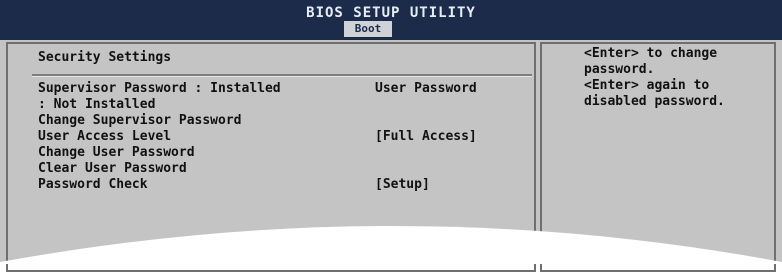 Image resolution: width=782 pixels, height=272 pixels. Describe the element at coordinates (257, 137) in the screenshot. I see `user-access-level-item: User Access Level [Full Access]` at that location.